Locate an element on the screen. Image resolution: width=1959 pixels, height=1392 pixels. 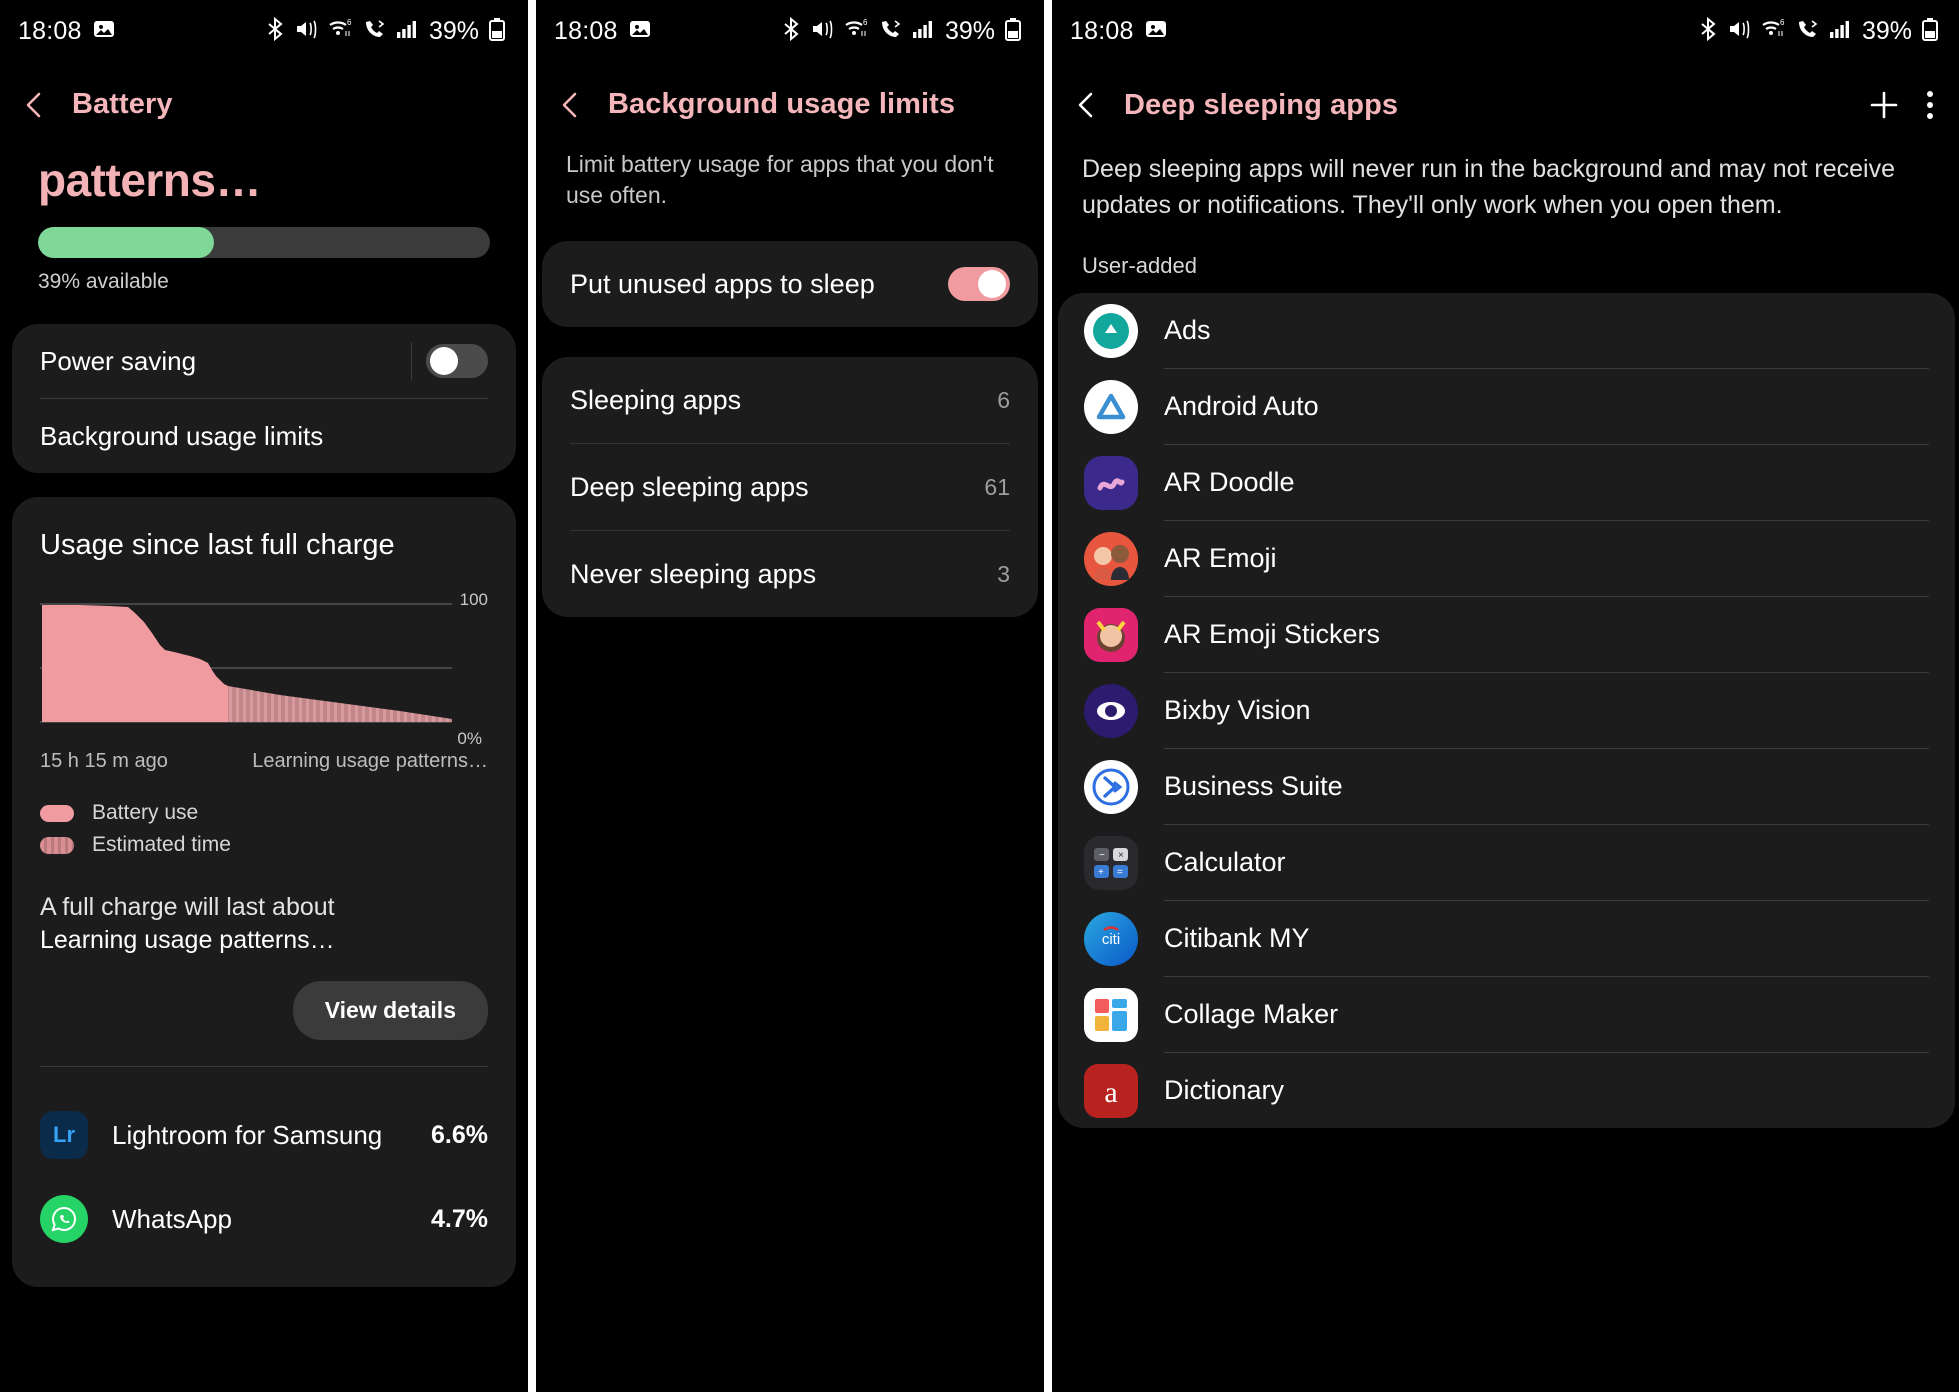
section-header-user-added: User-added is located at coordinates (1139, 265).